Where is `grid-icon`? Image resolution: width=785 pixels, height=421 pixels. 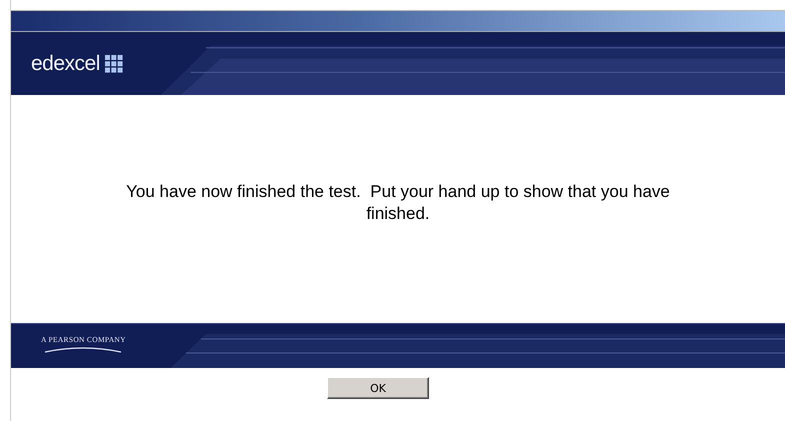 grid-icon is located at coordinates (113, 63).